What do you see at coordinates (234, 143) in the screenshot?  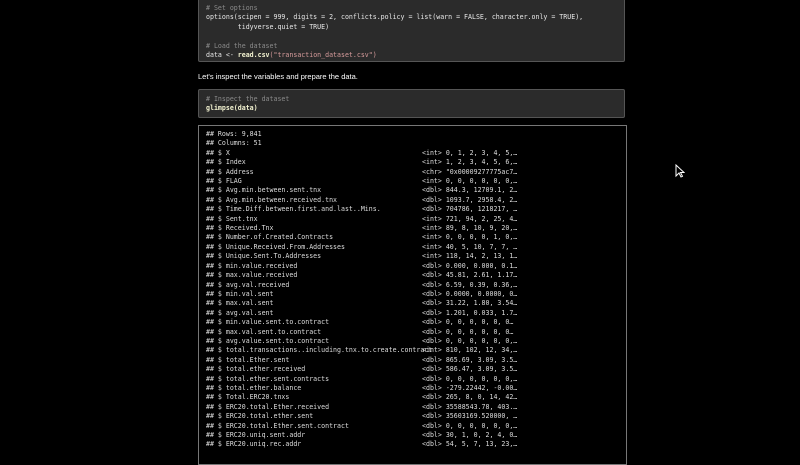 I see `output-columns-count: ## Columns: 51` at bounding box center [234, 143].